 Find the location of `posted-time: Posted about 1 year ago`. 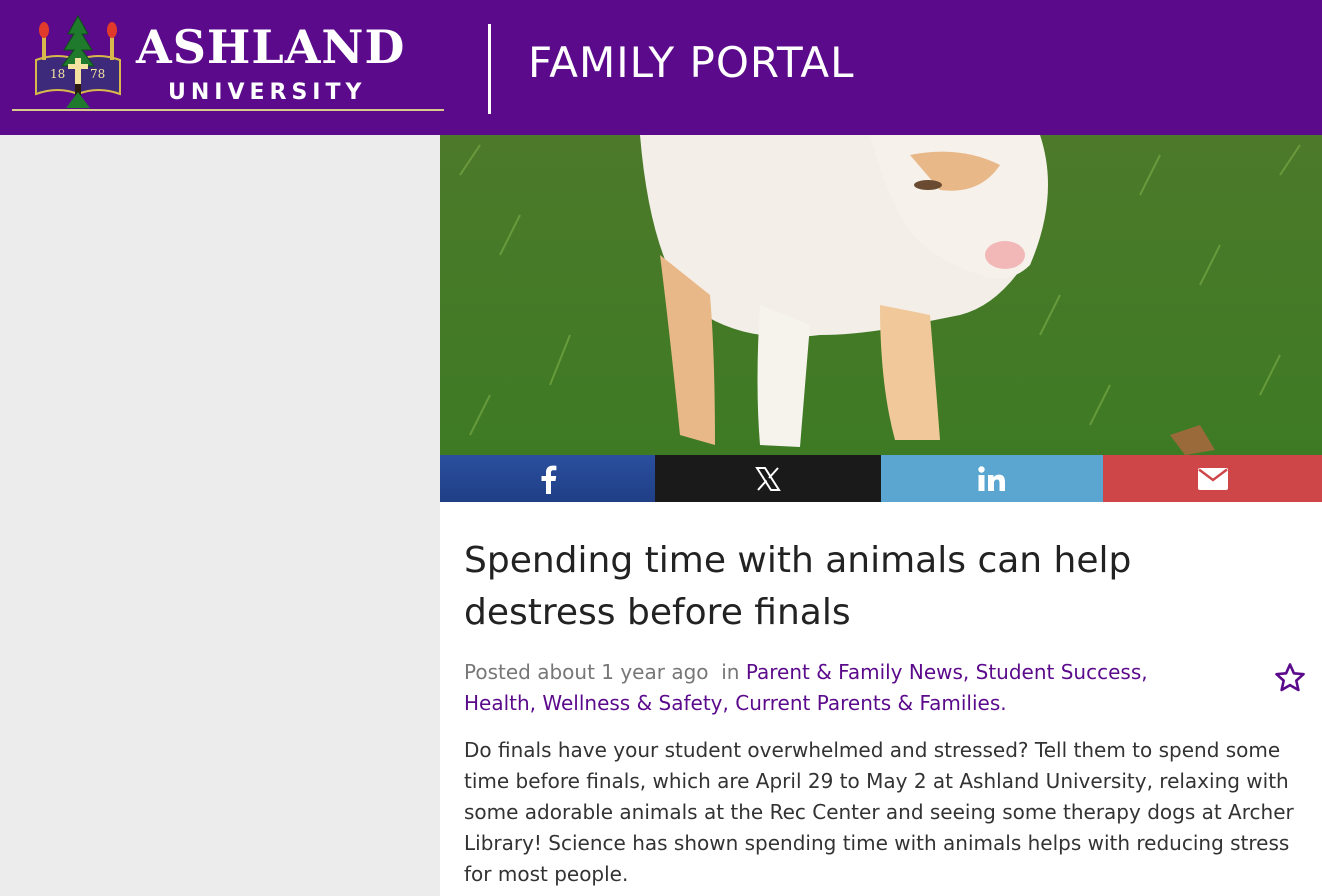

posted-time: Posted about 1 year ago is located at coordinates (586, 672).